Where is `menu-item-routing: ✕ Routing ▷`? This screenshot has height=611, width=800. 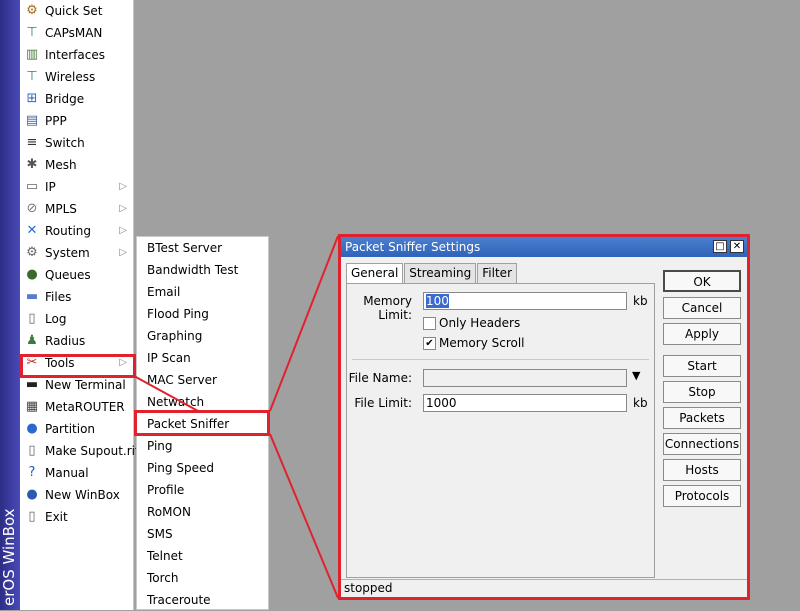 menu-item-routing: ✕ Routing ▷ is located at coordinates (76, 231).